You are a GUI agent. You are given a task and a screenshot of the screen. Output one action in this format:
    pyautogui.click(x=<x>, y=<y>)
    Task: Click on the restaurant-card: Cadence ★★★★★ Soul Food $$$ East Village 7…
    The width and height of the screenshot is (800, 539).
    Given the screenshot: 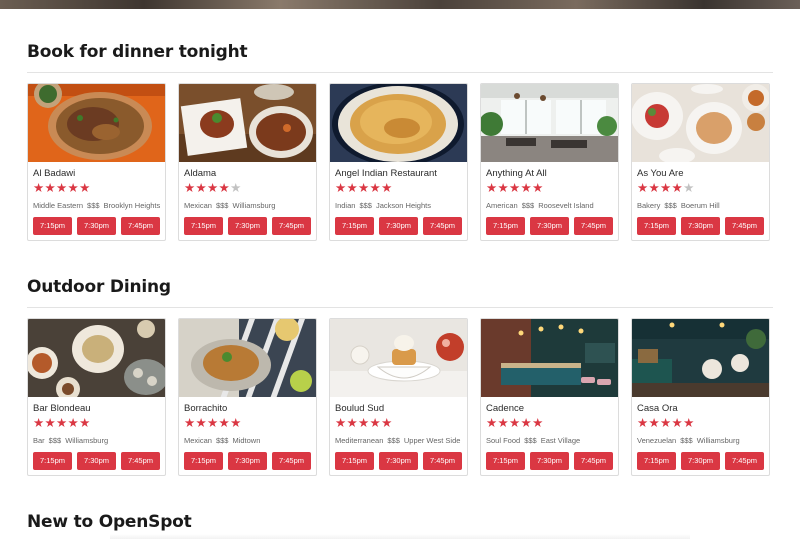 What is the action you would take?
    pyautogui.click(x=549, y=397)
    